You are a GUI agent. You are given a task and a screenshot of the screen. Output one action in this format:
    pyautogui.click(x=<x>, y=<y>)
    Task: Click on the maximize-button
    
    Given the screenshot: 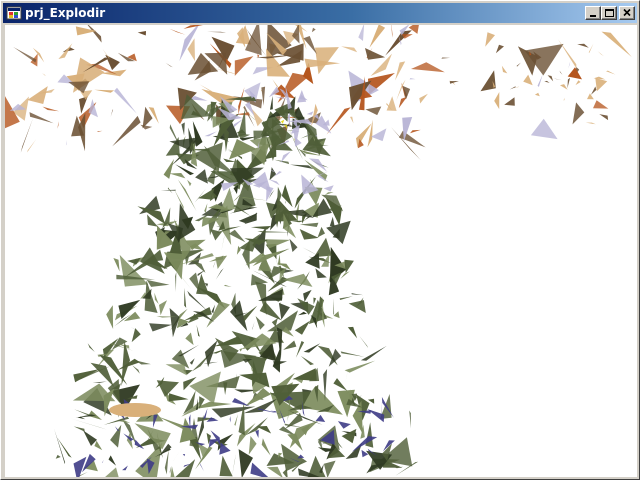 What is the action you would take?
    pyautogui.click(x=609, y=13)
    